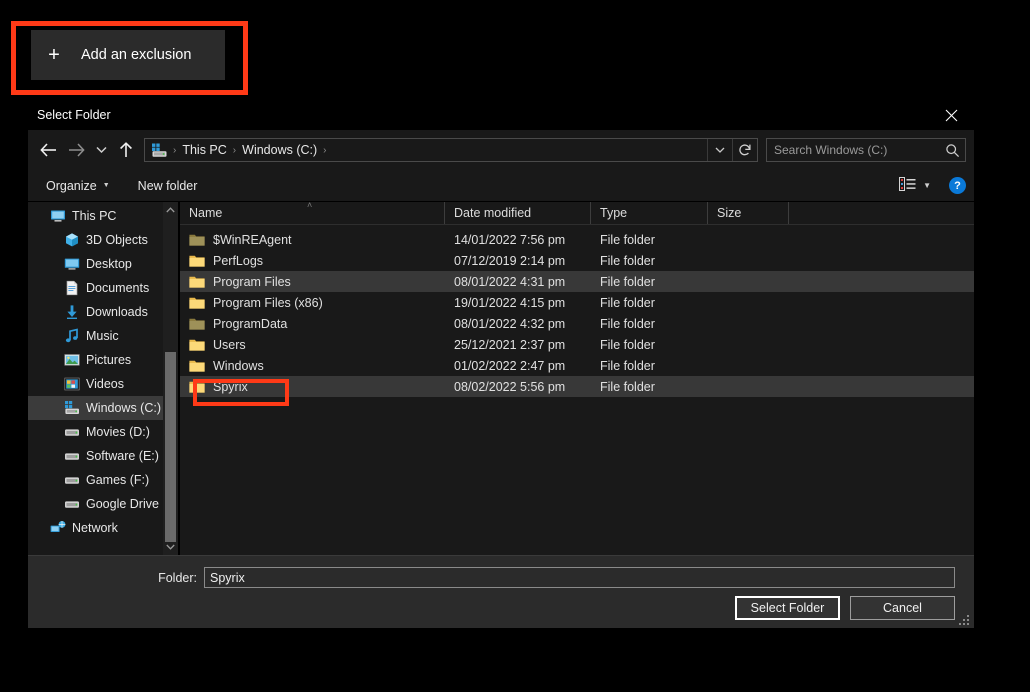 This screenshot has width=1030, height=692. I want to click on table-row: Users 25/12/2021 2:37 pm File folder, so click(577, 344).